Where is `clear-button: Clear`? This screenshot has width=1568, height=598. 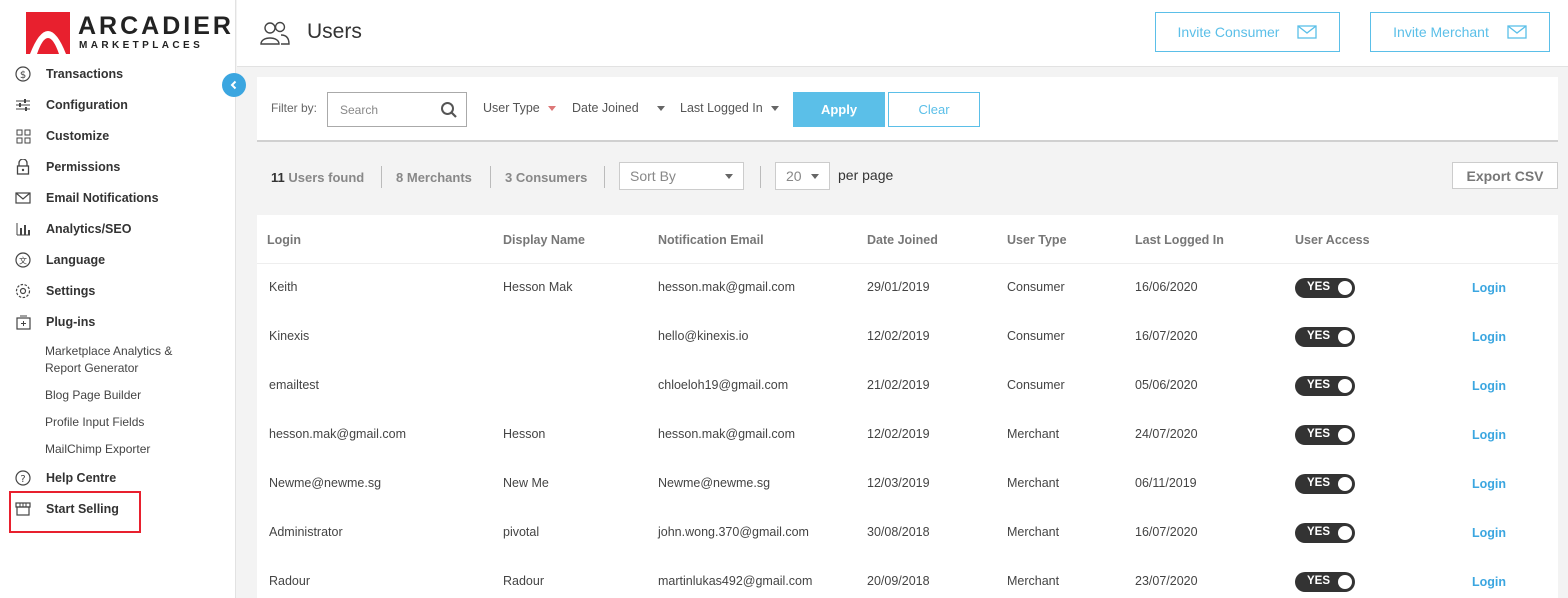
clear-button: Clear is located at coordinates (934, 109).